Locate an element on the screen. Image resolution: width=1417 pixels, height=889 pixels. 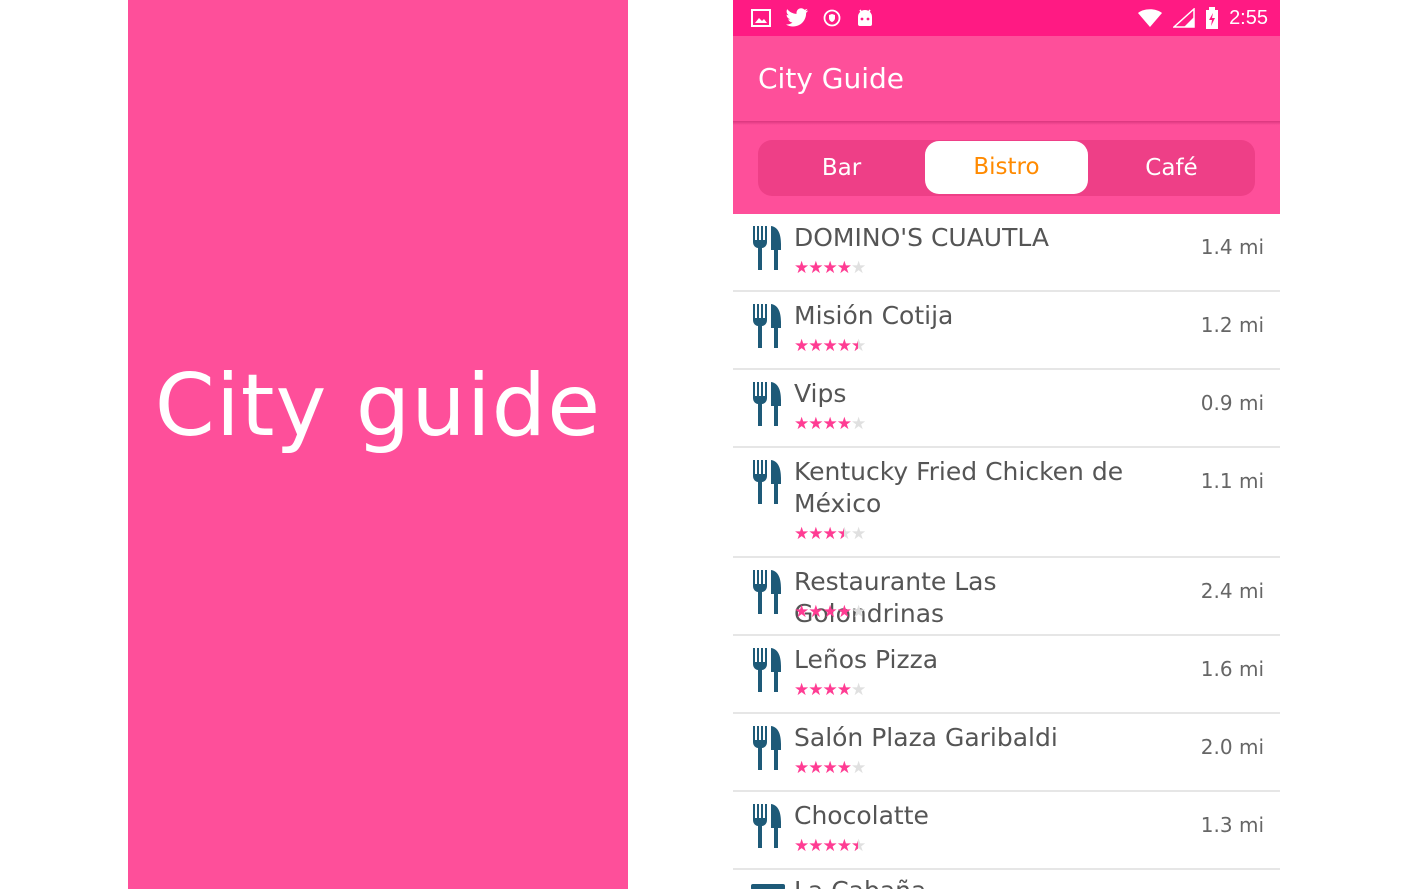
android-icon is located at coordinates (865, 17).